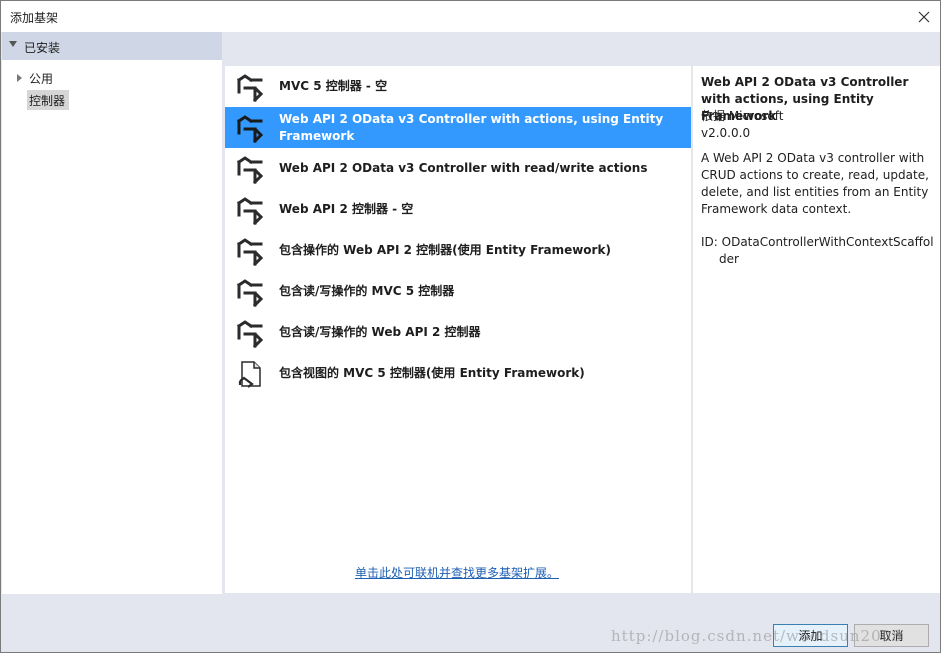  Describe the element at coordinates (726, 133) in the screenshot. I see `detail-version: v2.0.0.0` at that location.